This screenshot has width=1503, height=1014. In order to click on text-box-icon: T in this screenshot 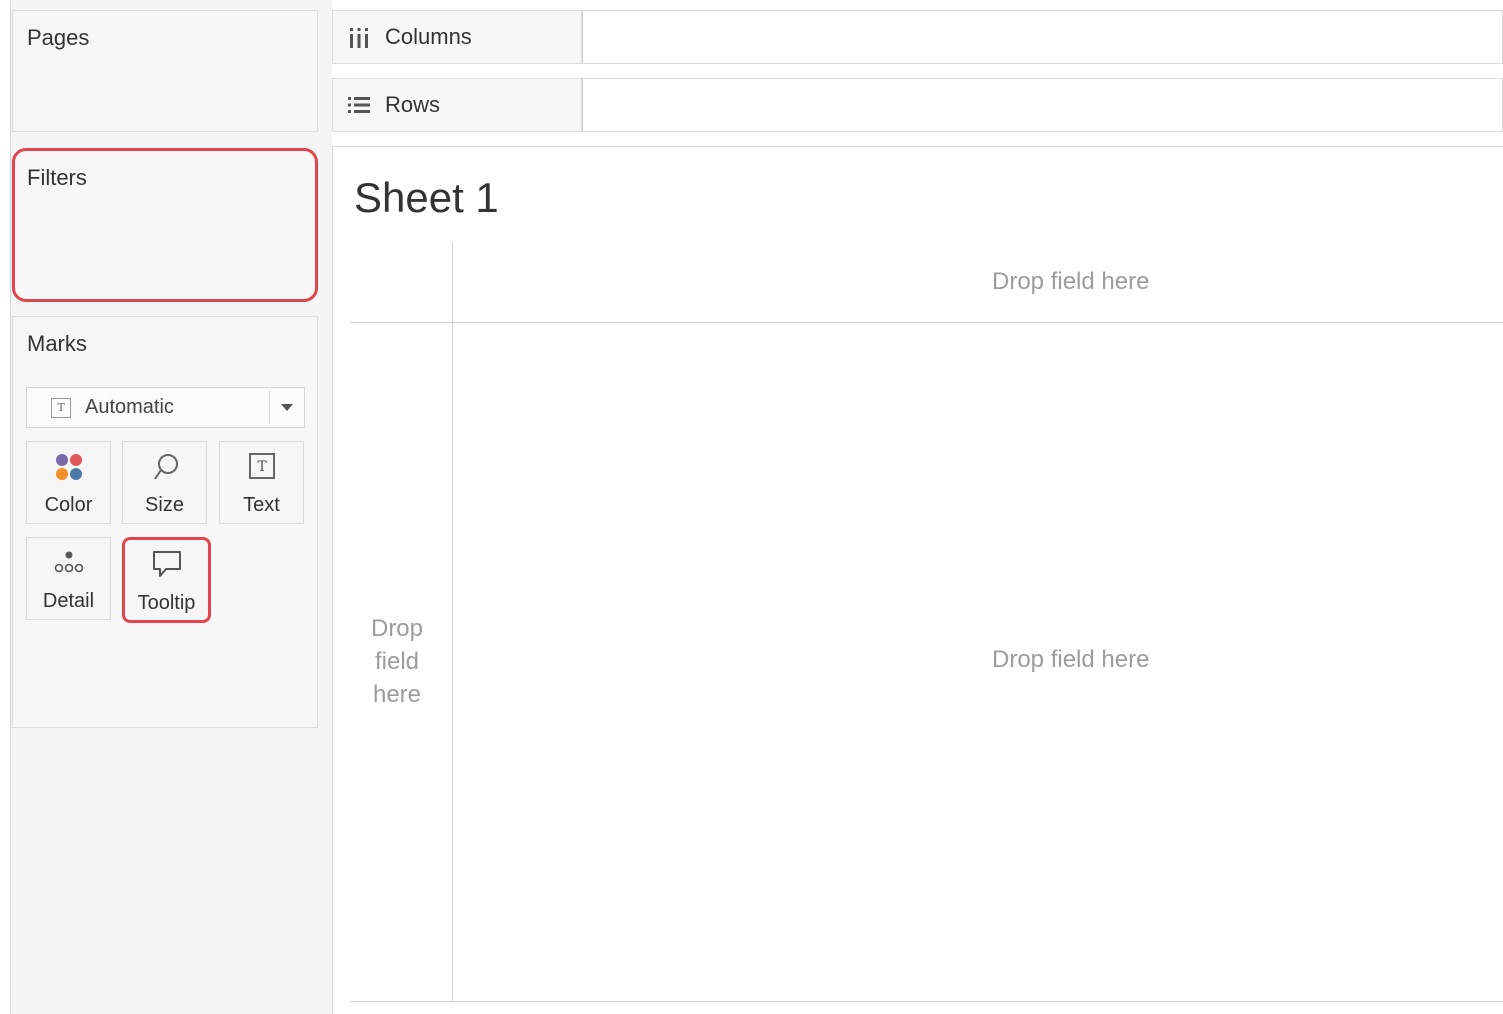, I will do `click(261, 466)`.